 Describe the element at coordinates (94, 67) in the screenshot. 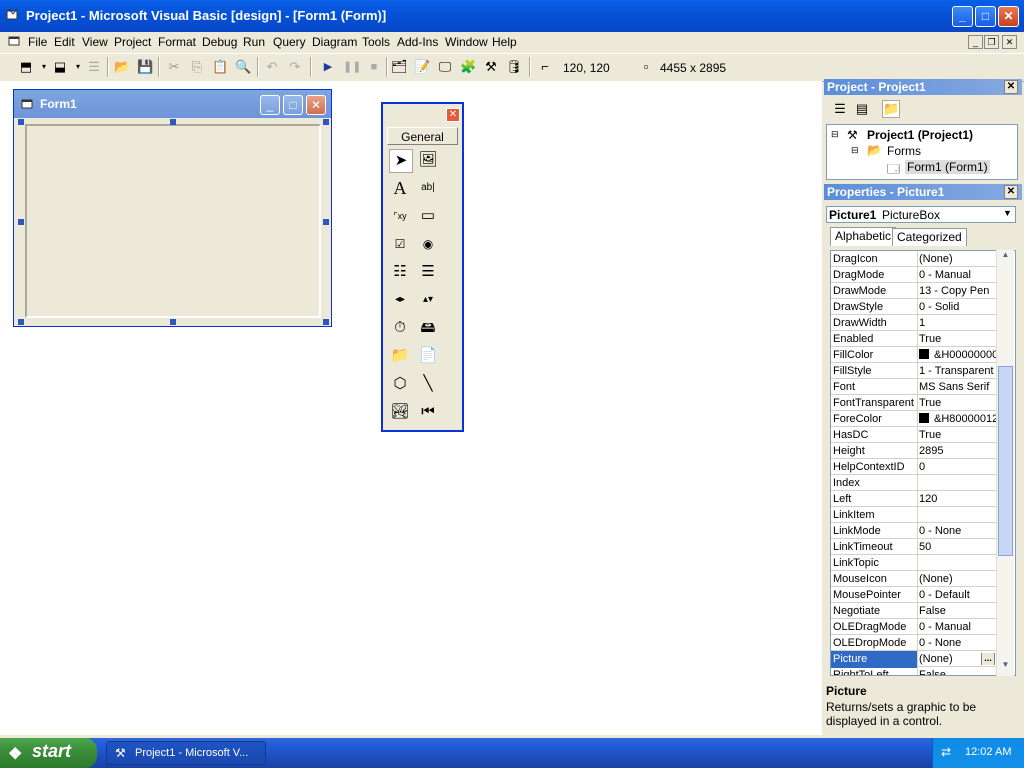

I see `menu-editor-icon: ☰` at that location.